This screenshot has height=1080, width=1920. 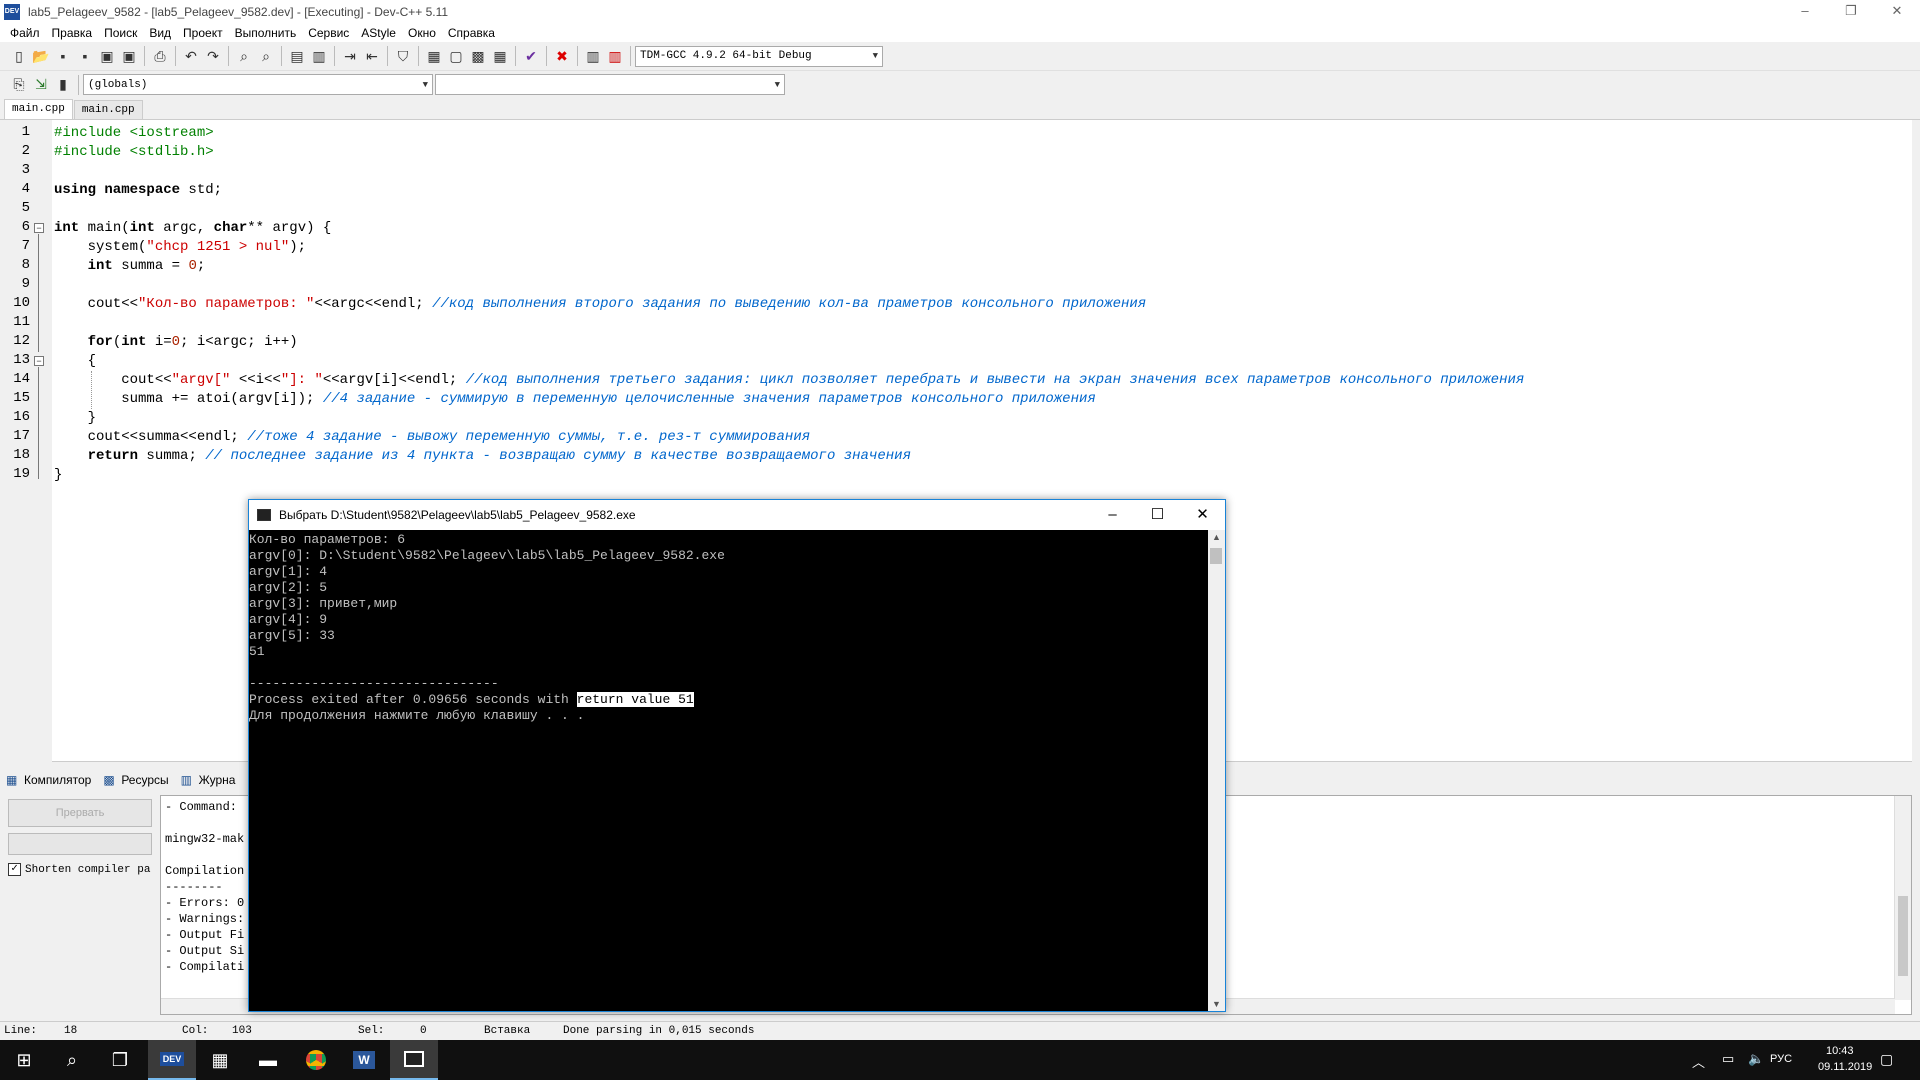 What do you see at coordinates (610, 84) in the screenshot?
I see `symbol-select: ▼` at bounding box center [610, 84].